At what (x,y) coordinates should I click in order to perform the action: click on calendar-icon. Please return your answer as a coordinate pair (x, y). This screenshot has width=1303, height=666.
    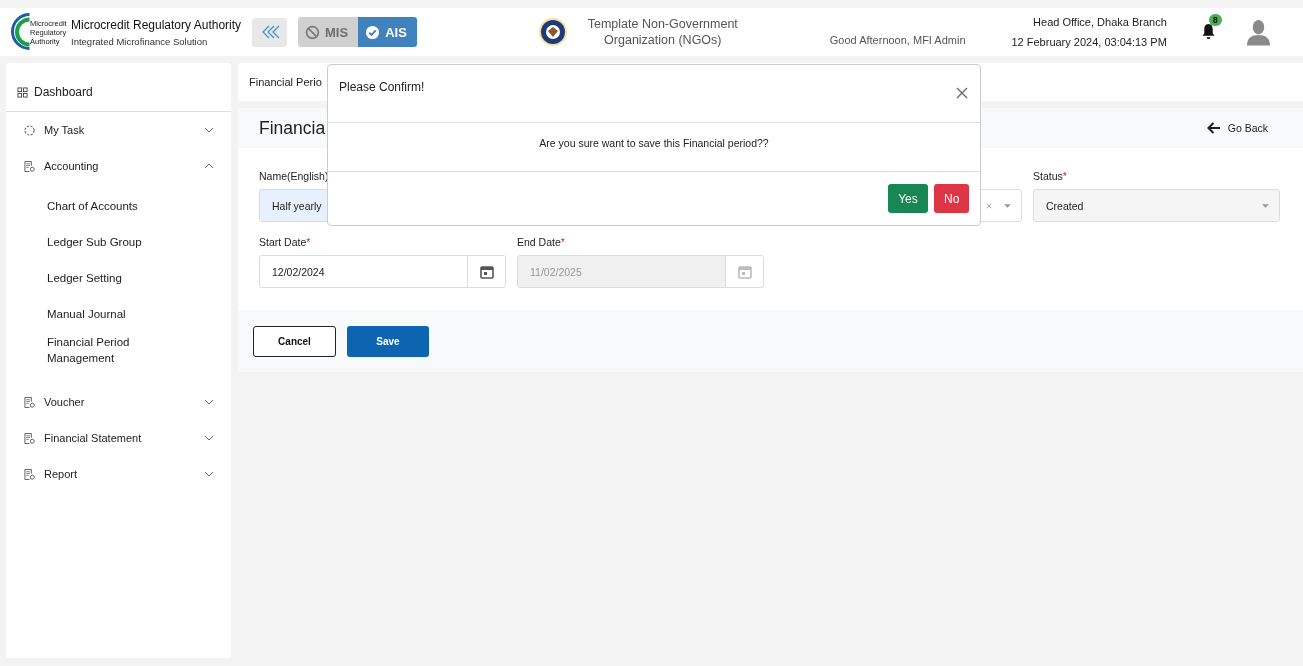
    Looking at the image, I should click on (486, 271).